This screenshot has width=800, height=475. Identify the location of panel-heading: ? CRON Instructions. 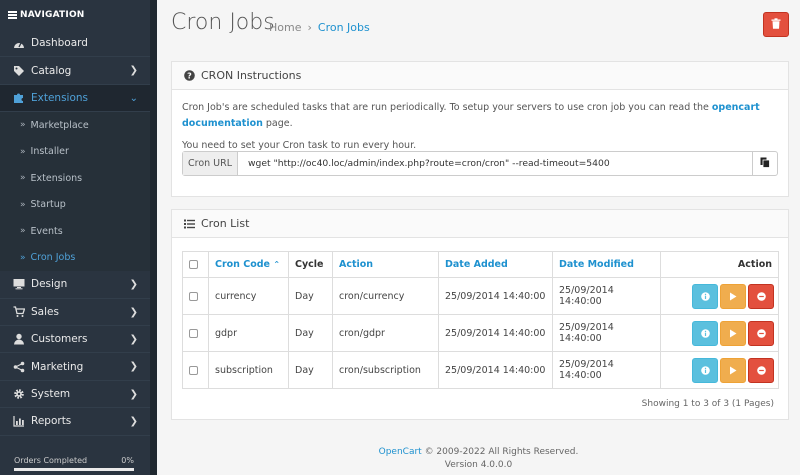
(480, 76).